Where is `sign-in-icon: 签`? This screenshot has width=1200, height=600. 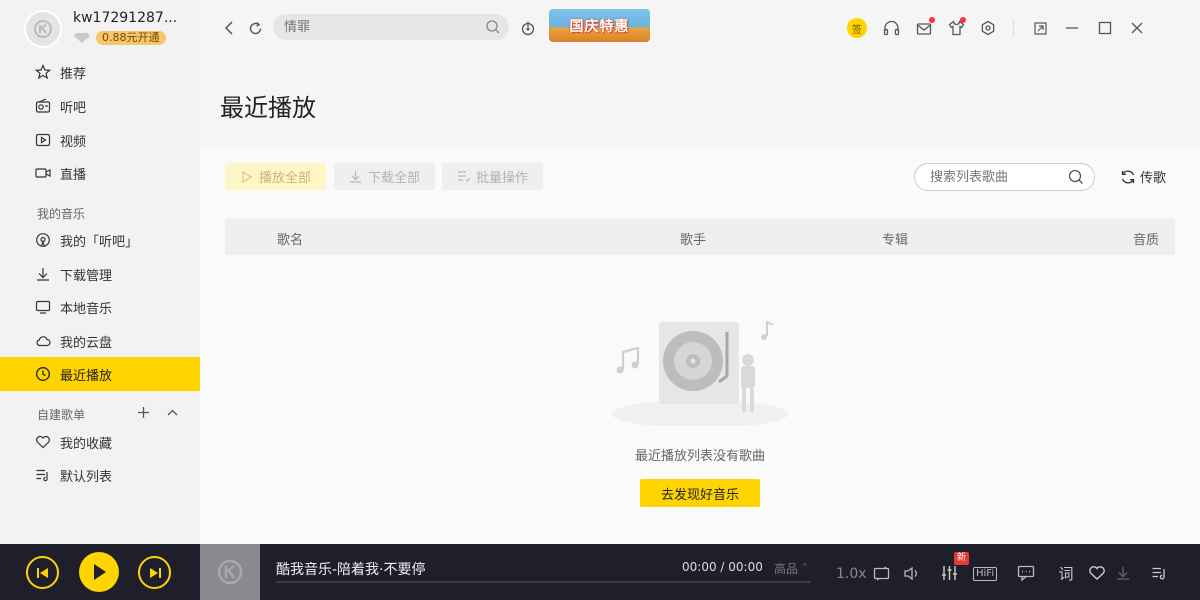
sign-in-icon: 签 is located at coordinates (857, 28).